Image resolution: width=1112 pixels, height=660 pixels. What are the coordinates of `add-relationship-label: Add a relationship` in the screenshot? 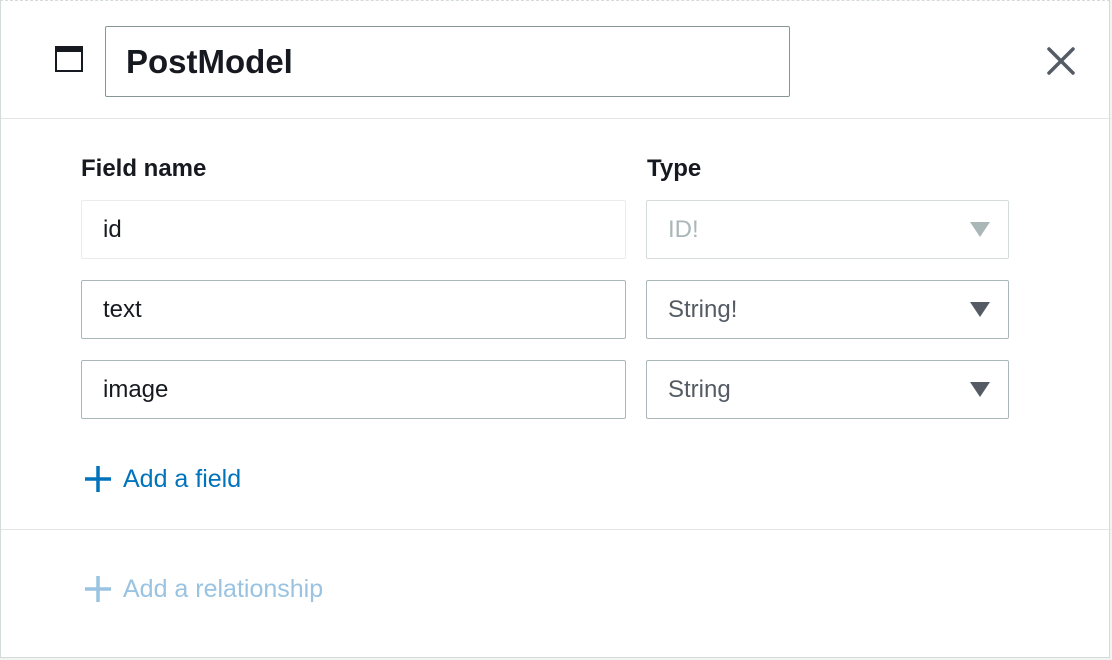 It's located at (223, 588).